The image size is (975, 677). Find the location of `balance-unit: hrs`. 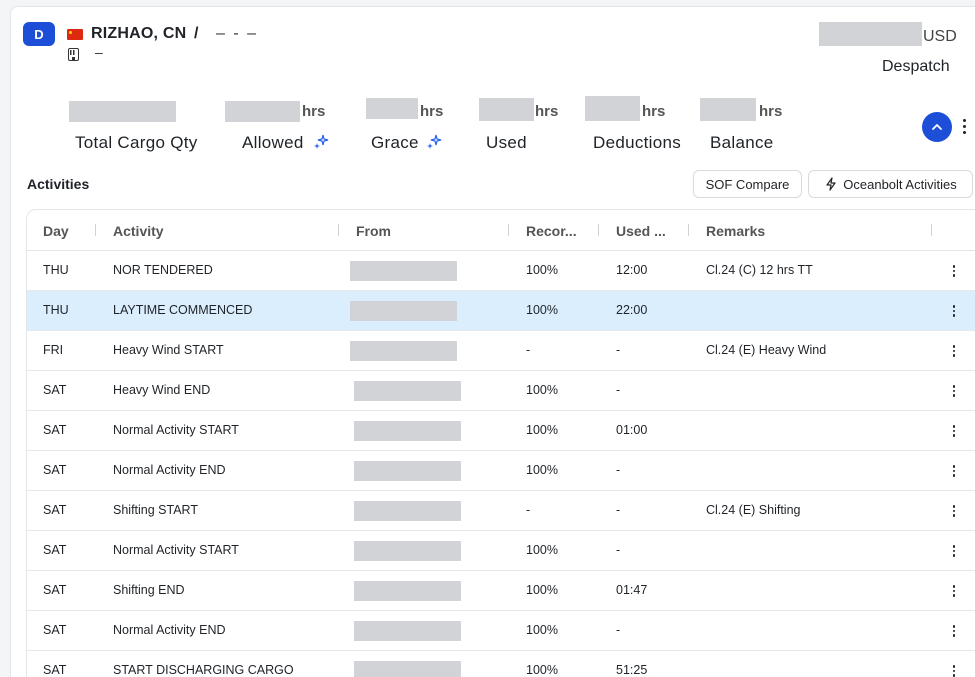

balance-unit: hrs is located at coordinates (771, 111).